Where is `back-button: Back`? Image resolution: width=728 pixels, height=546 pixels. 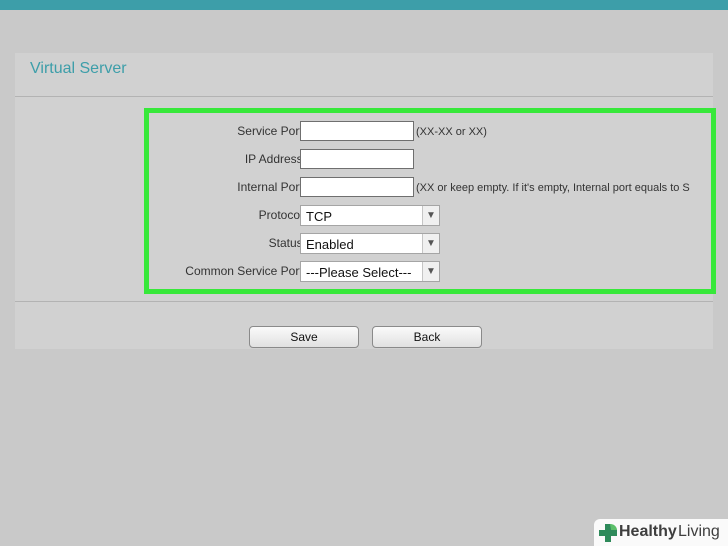 back-button: Back is located at coordinates (427, 337).